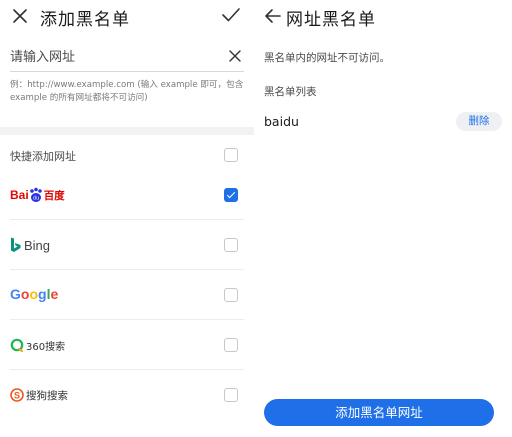 This screenshot has height=437, width=512. Describe the element at coordinates (16, 244) in the screenshot. I see `bing-b-icon` at that location.